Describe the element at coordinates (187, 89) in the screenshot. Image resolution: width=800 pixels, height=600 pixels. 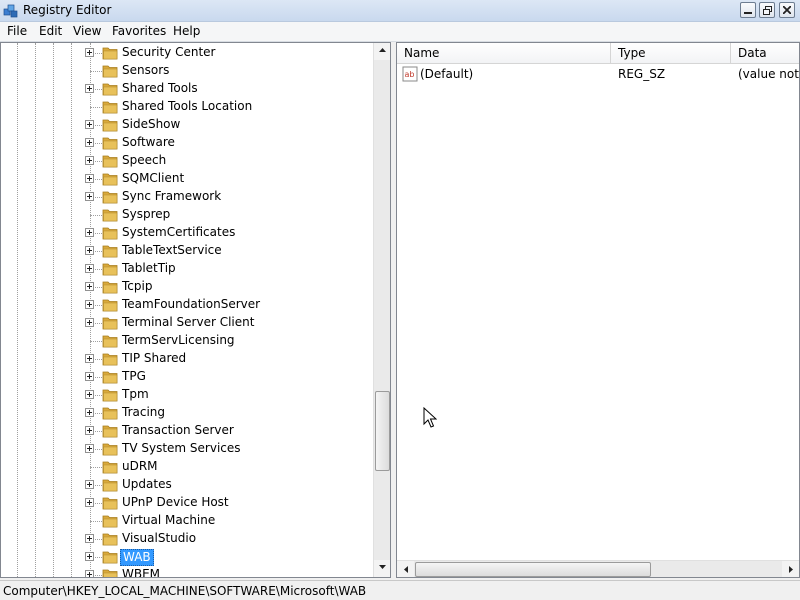
I see `tree-item: Shared Tools` at that location.